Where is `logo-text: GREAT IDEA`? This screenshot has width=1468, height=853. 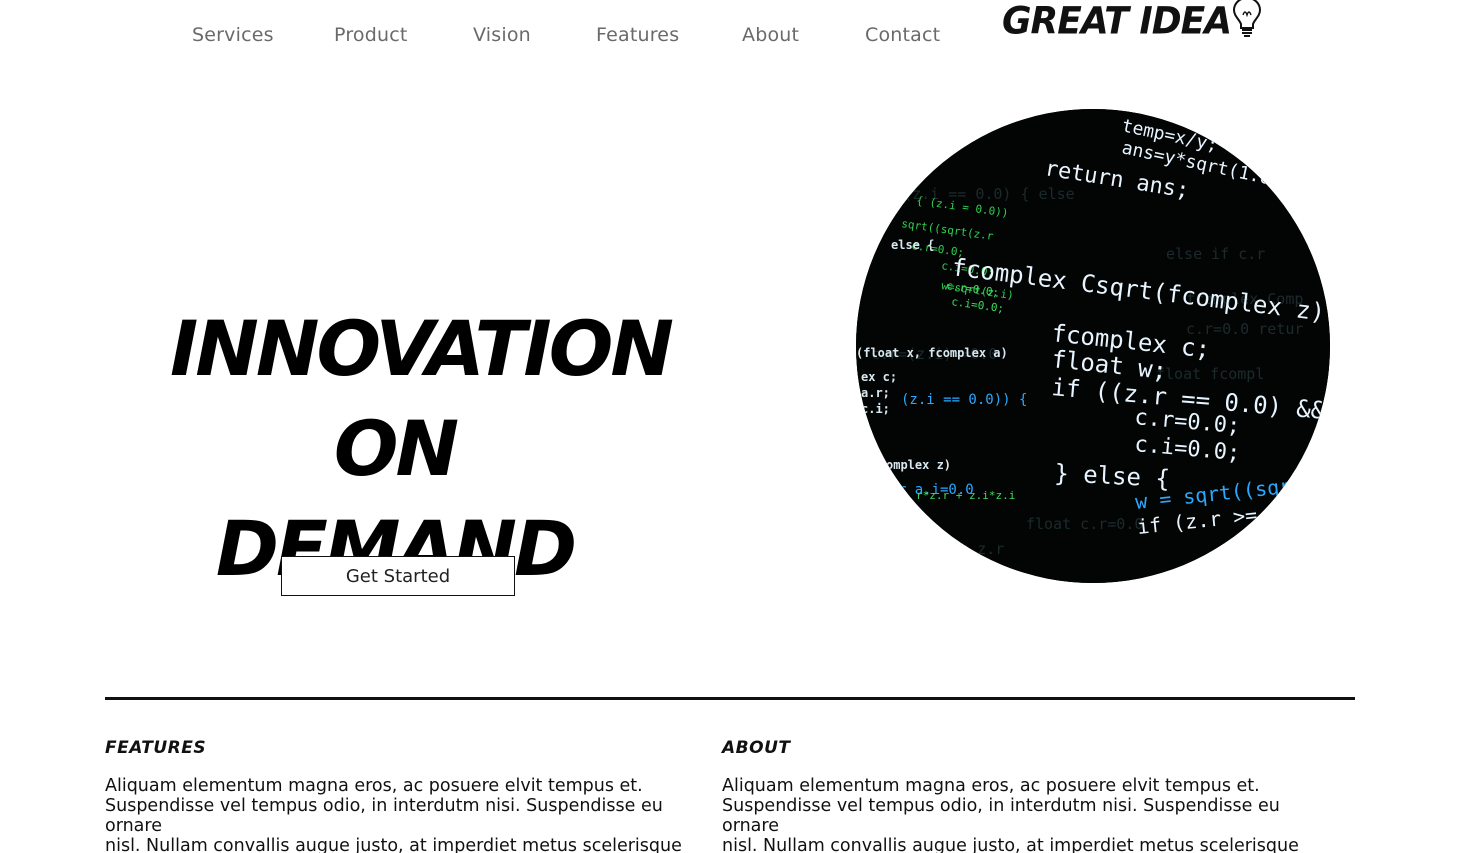 logo-text: GREAT IDEA is located at coordinates (1117, 22).